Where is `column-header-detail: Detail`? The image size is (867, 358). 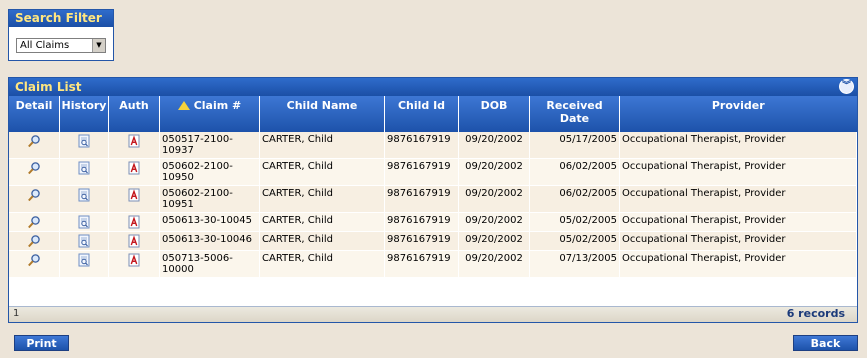
column-header-detail: Detail is located at coordinates (34, 114).